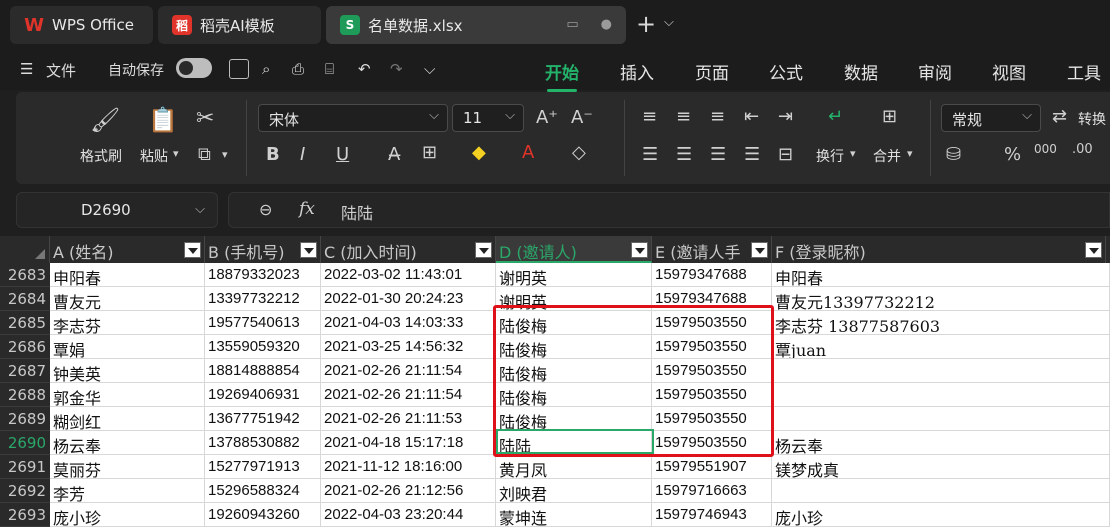 This screenshot has height=530, width=1110. What do you see at coordinates (1012, 154) in the screenshot?
I see `percent-icon: %` at bounding box center [1012, 154].